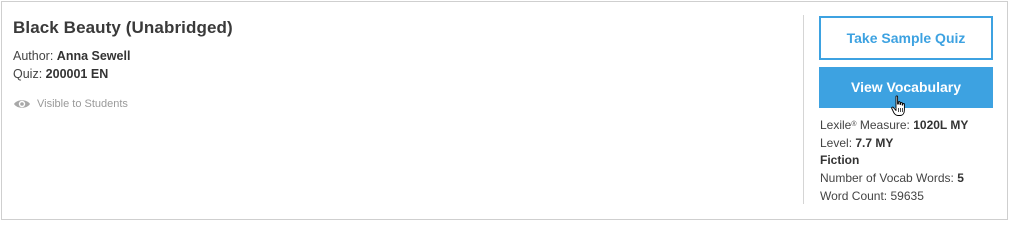 This screenshot has width=1011, height=240. What do you see at coordinates (836, 142) in the screenshot?
I see `level-label: Level:` at bounding box center [836, 142].